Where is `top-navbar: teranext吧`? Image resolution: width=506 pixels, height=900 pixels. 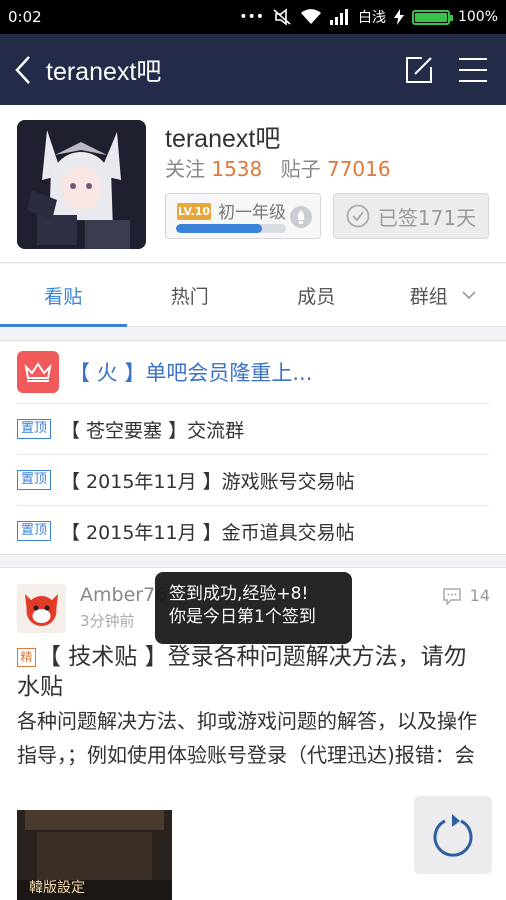 top-navbar: teranext吧 is located at coordinates (253, 69).